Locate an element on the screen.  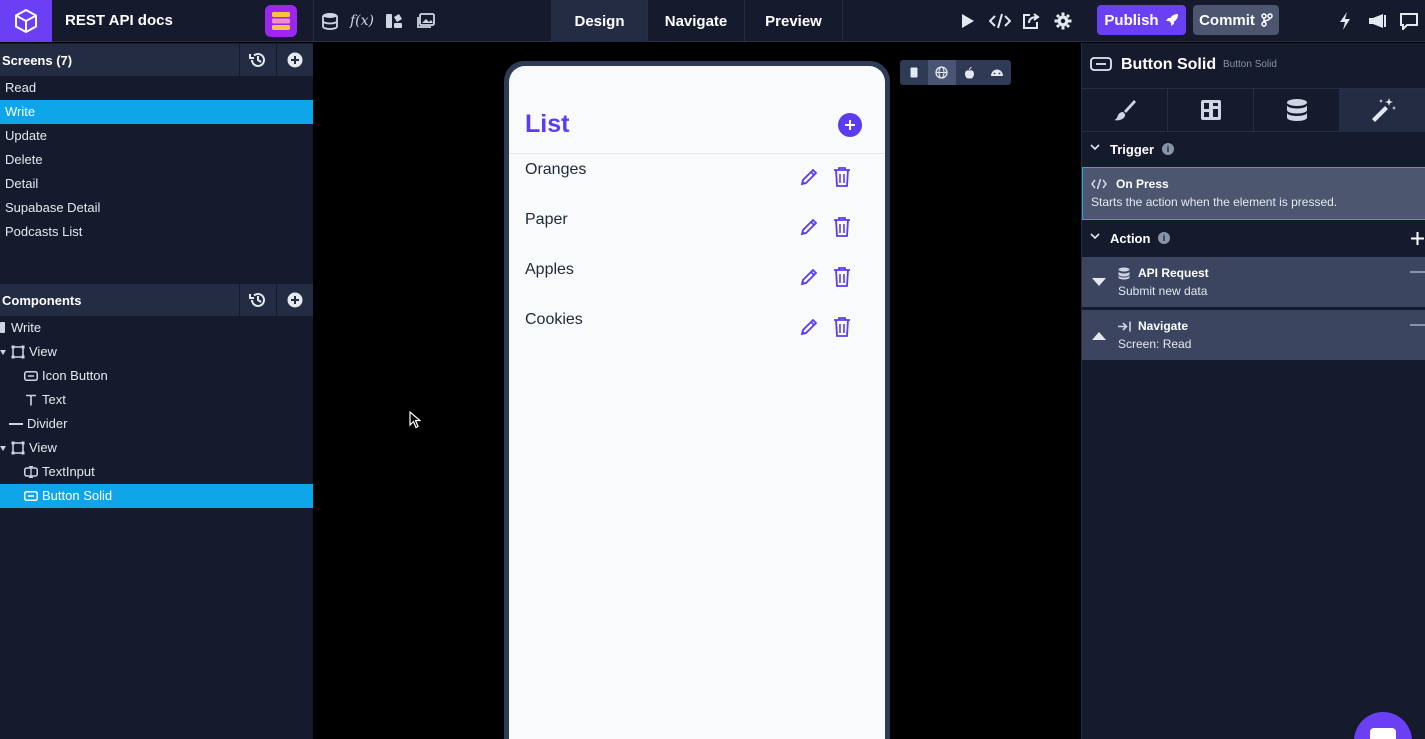
device-ios-icon is located at coordinates (970, 72).